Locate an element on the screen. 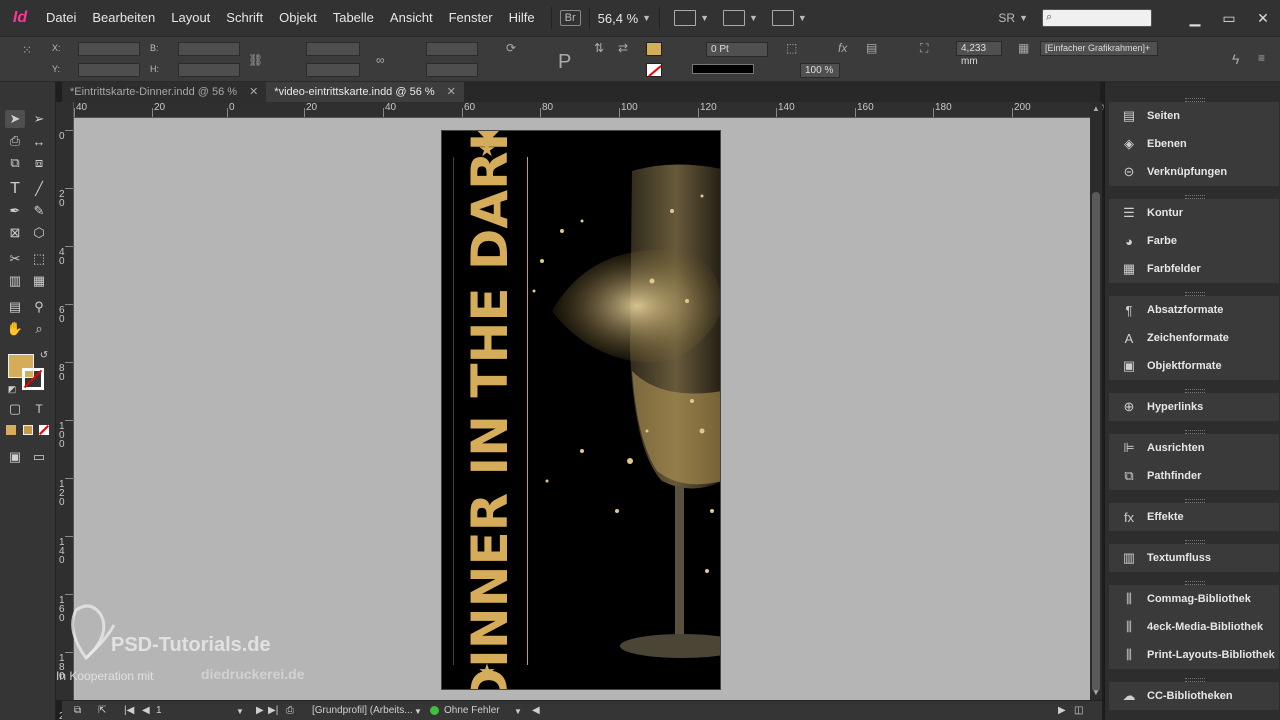  type-tool-icon: T is located at coordinates (15, 189).